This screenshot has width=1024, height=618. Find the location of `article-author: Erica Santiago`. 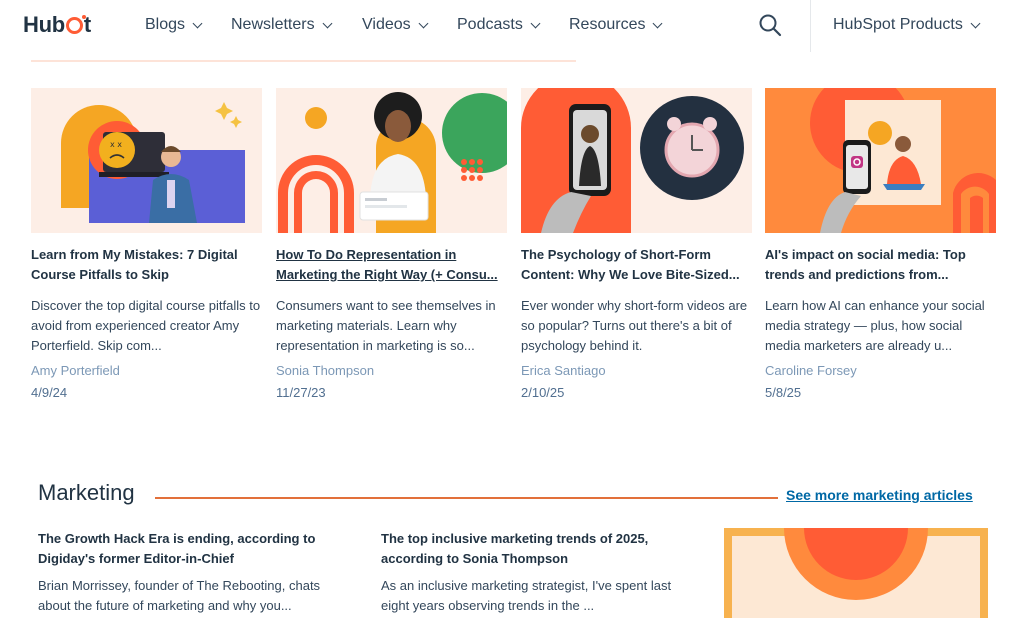

article-author: Erica Santiago is located at coordinates (636, 370).